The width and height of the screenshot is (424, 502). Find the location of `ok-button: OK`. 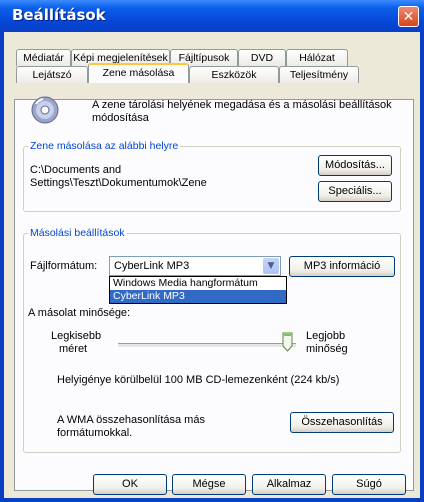

ok-button: OK is located at coordinates (130, 484).